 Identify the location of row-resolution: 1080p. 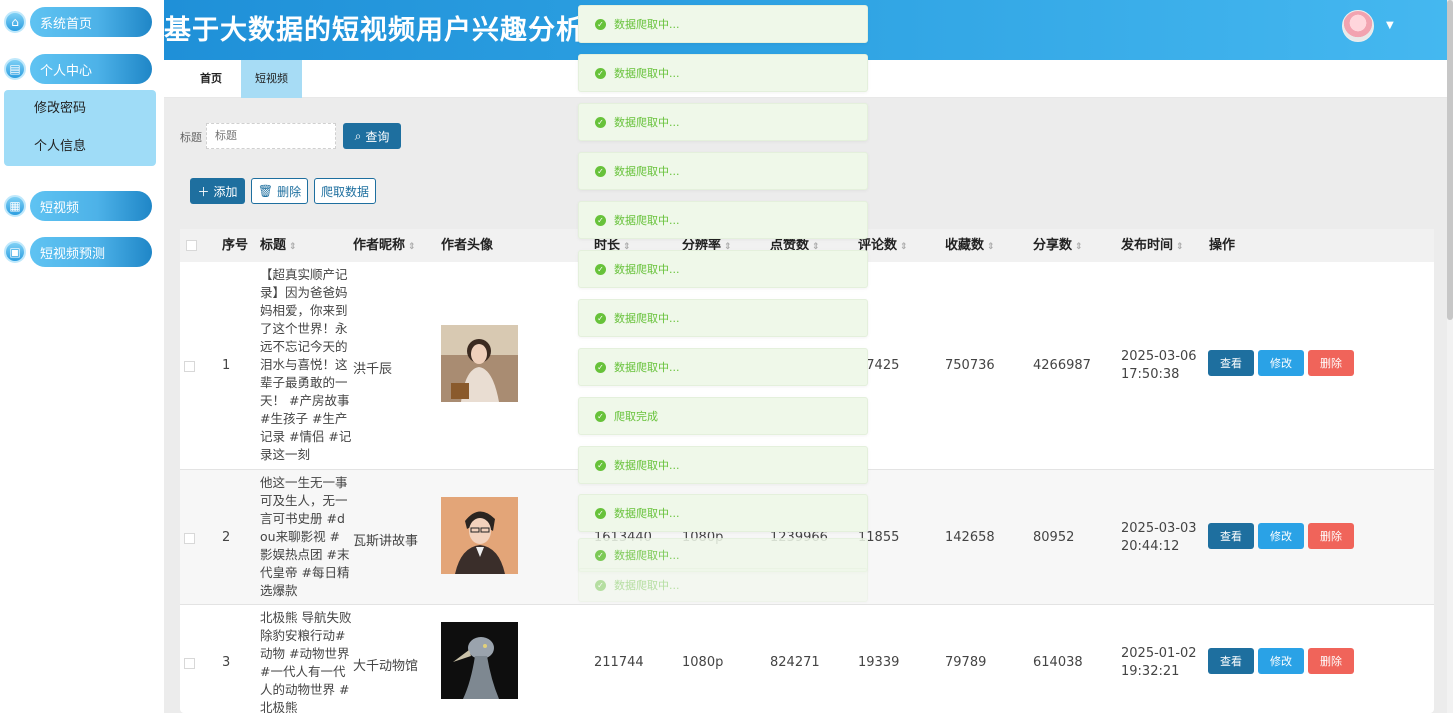
(703, 662).